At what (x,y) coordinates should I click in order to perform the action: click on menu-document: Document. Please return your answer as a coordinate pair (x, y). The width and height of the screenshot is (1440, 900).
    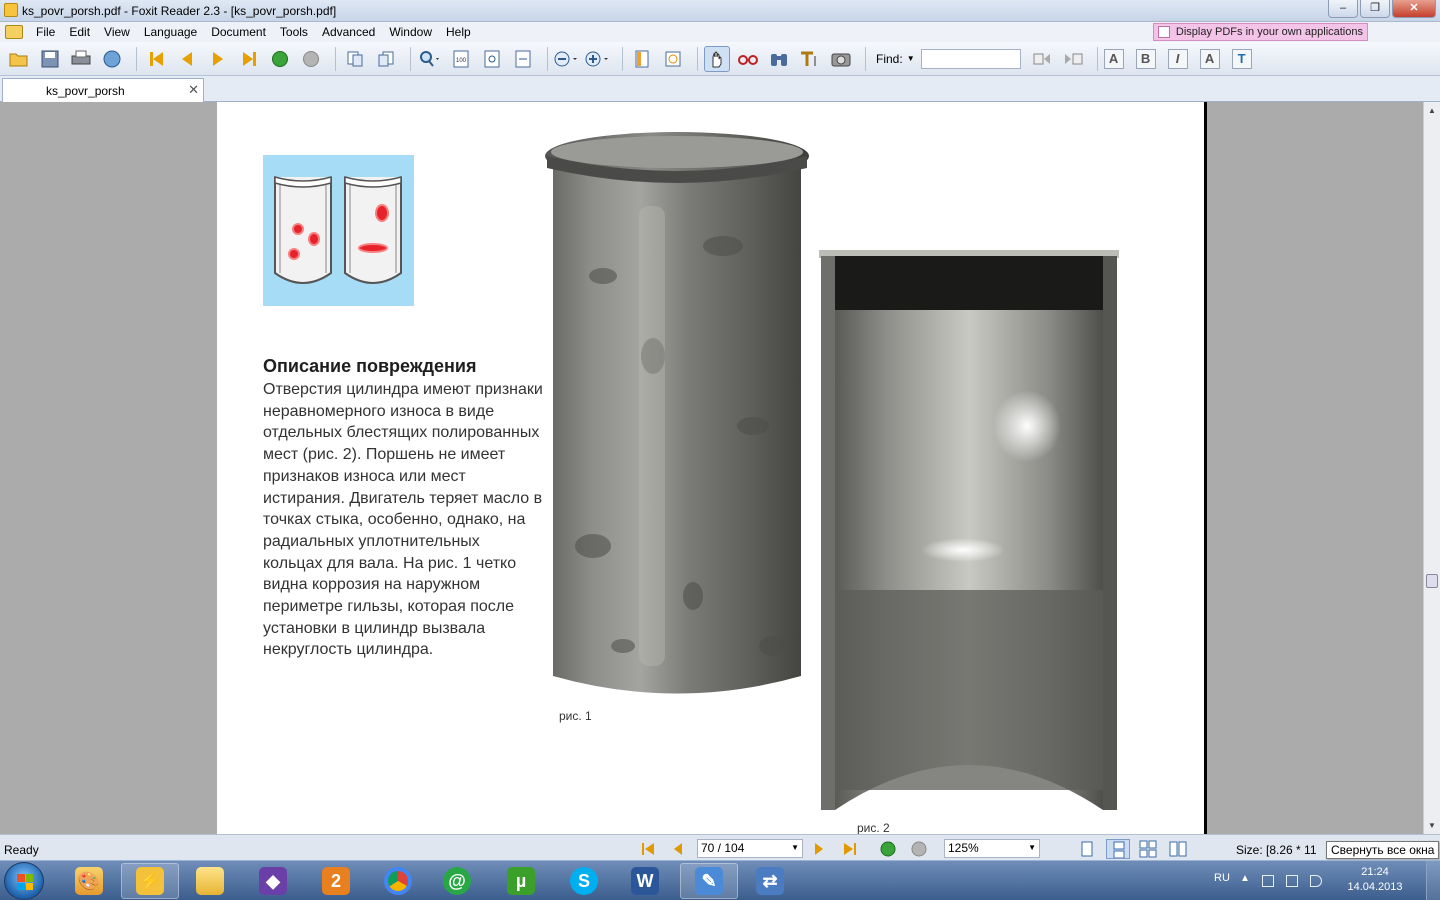
    Looking at the image, I should click on (238, 32).